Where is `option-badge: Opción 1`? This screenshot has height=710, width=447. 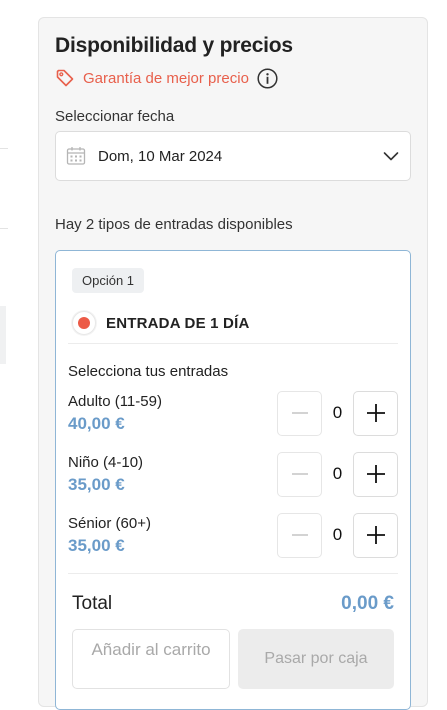
option-badge: Opción 1 is located at coordinates (108, 280).